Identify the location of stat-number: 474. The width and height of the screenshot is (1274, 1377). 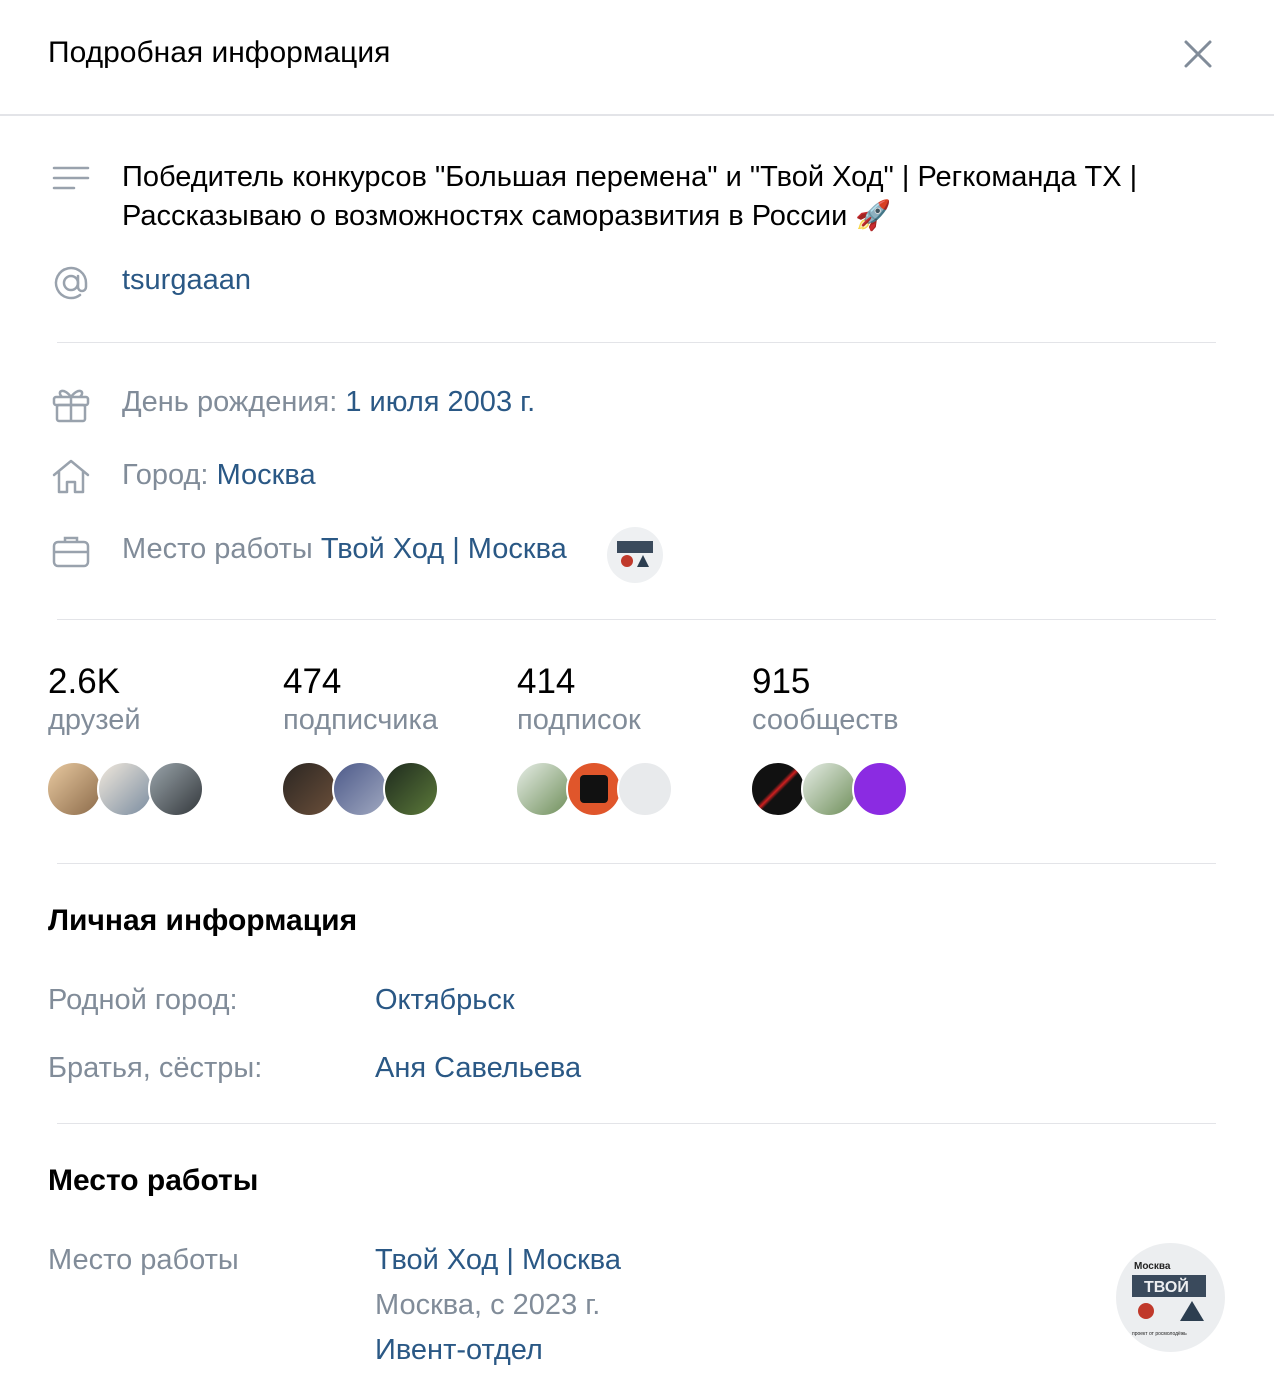
(312, 681).